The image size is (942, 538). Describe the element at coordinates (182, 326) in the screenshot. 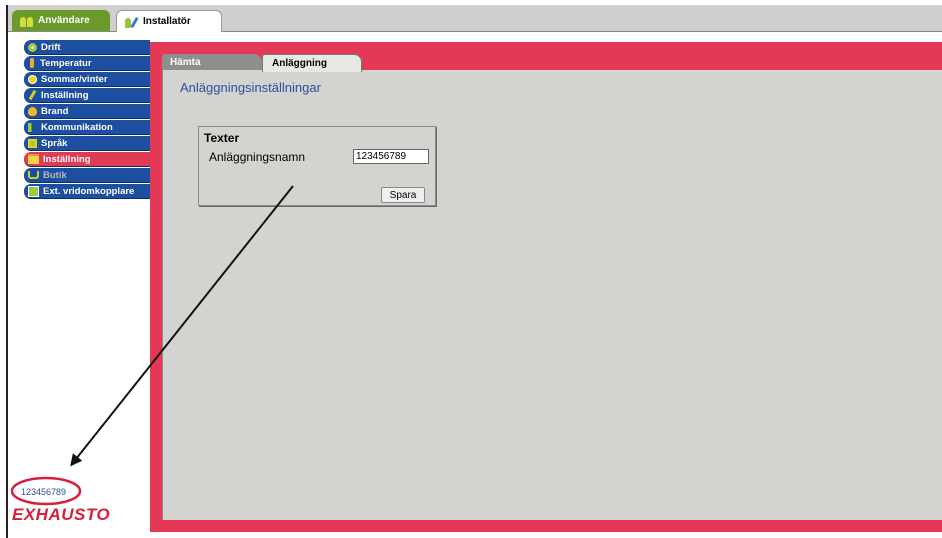

I see `annotation-arrow` at that location.